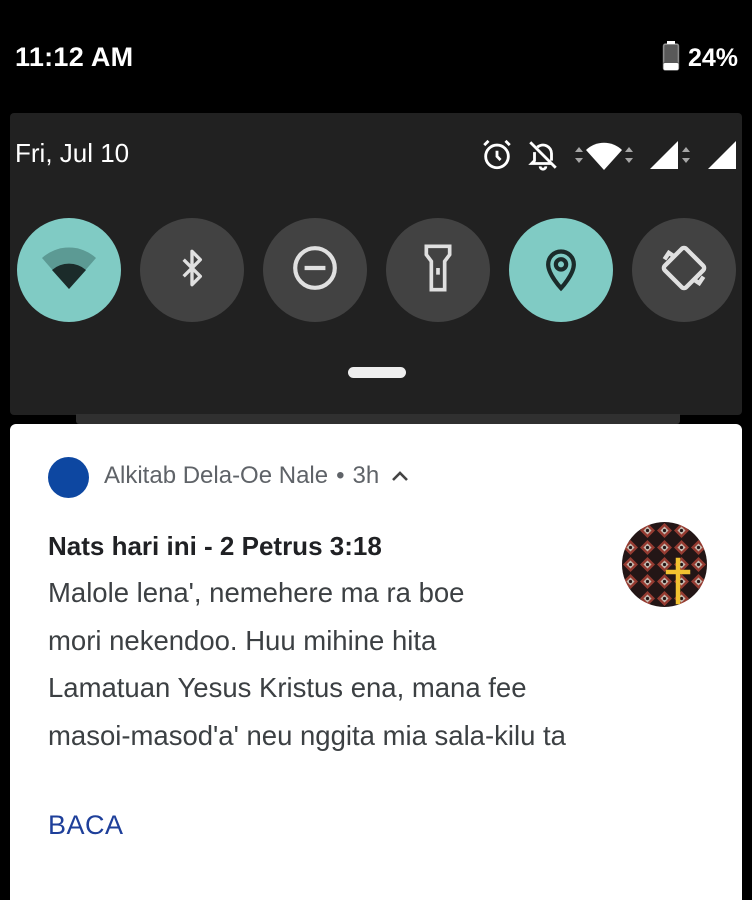 The image size is (752, 900). What do you see at coordinates (543, 157) in the screenshot?
I see `notifications-off-icon` at bounding box center [543, 157].